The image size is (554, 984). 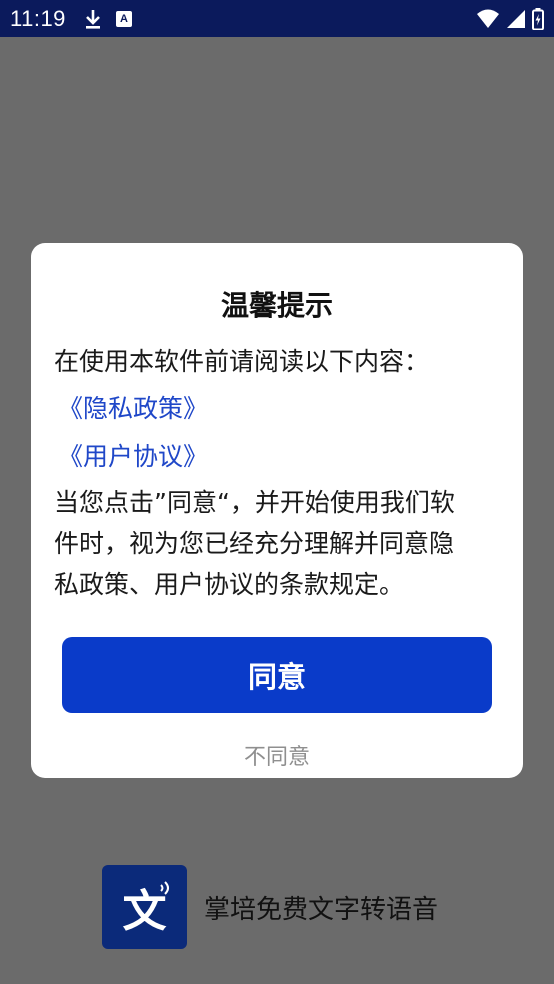 I want to click on app-icon: 文, so click(x=144, y=907).